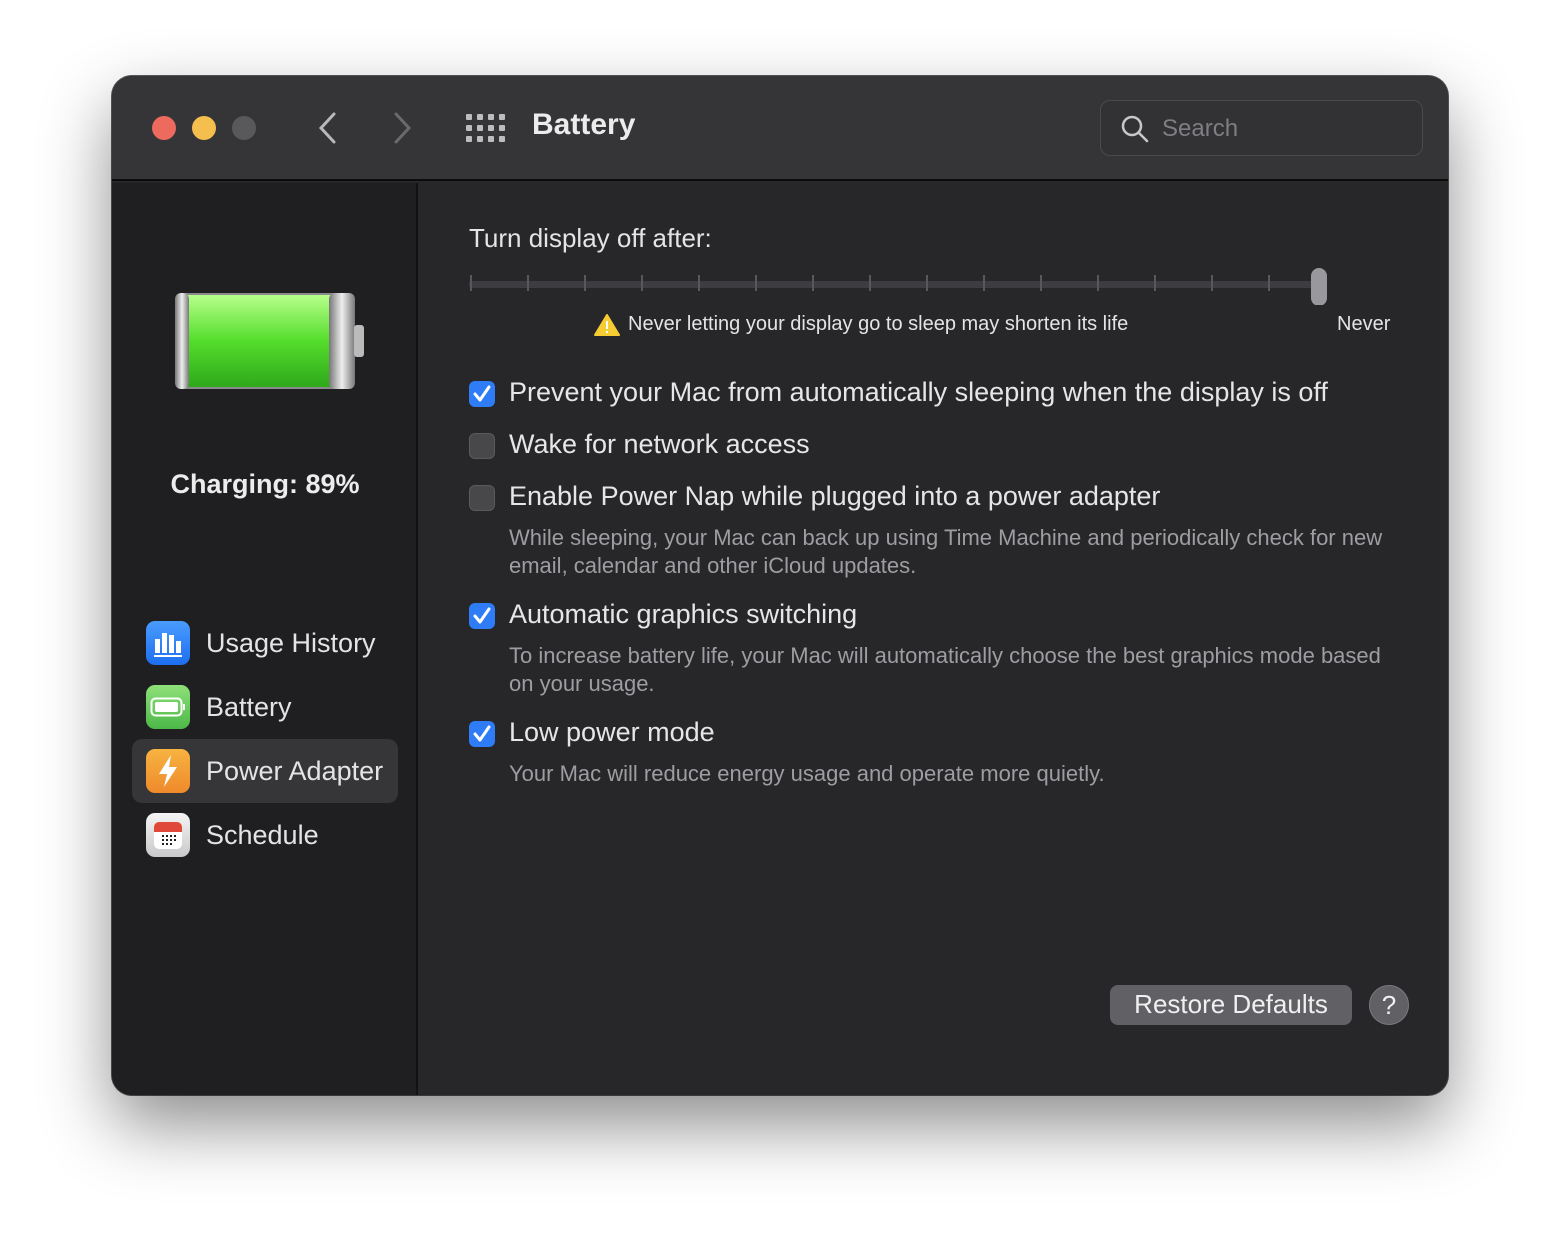  I want to click on battery-icon, so click(168, 707).